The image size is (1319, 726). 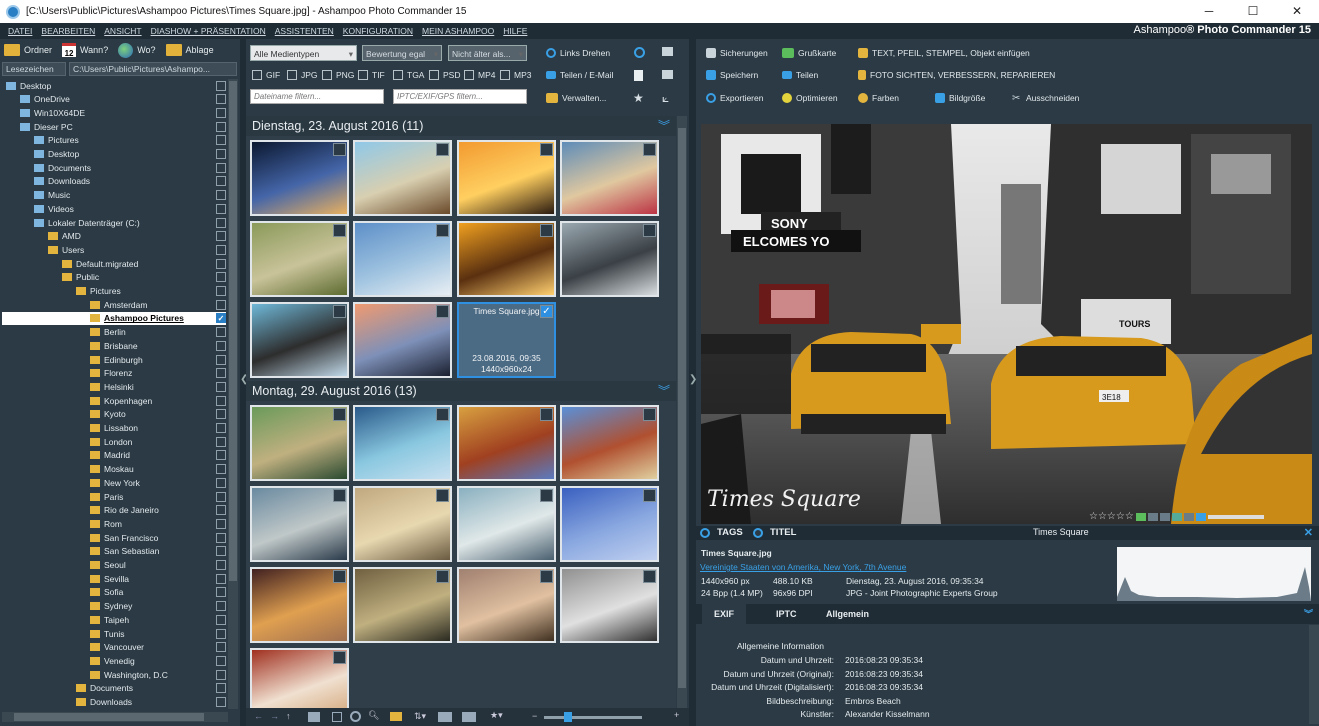 What do you see at coordinates (109, 717) in the screenshot?
I see `tree-hscroll-thumb` at bounding box center [109, 717].